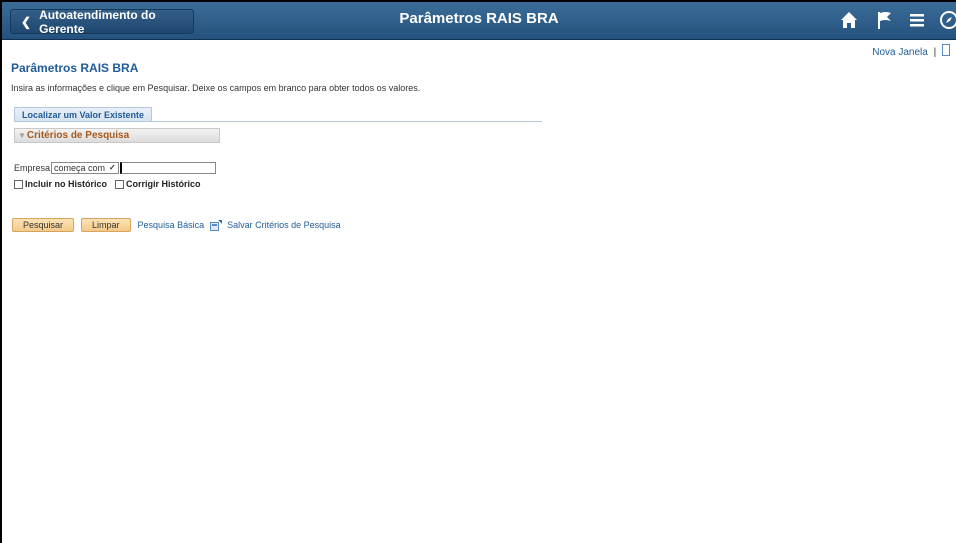 Image resolution: width=956 pixels, height=543 pixels. What do you see at coordinates (284, 225) in the screenshot?
I see `save-search-criteria-link: Salvar Critérios de Pesquisa` at bounding box center [284, 225].